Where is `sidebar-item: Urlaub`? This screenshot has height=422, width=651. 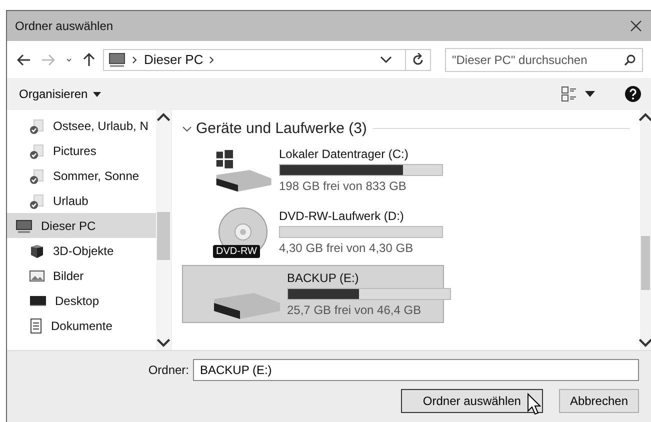
sidebar-item: Urlaub is located at coordinates (81, 200).